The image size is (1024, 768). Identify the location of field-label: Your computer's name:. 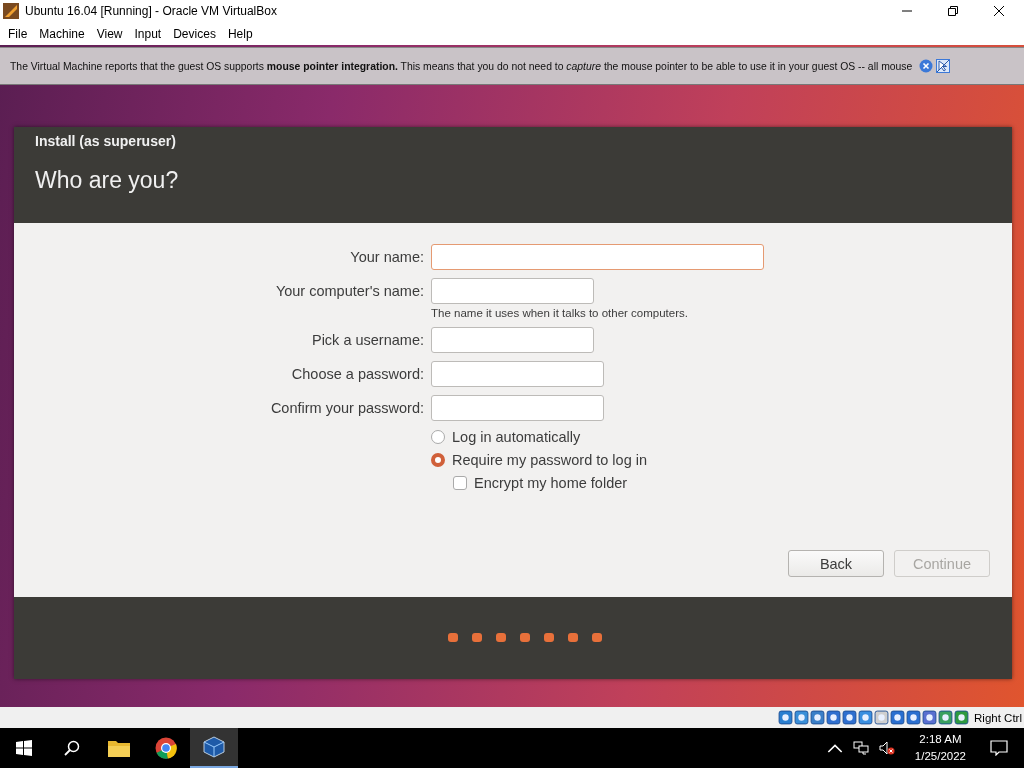
(349, 291).